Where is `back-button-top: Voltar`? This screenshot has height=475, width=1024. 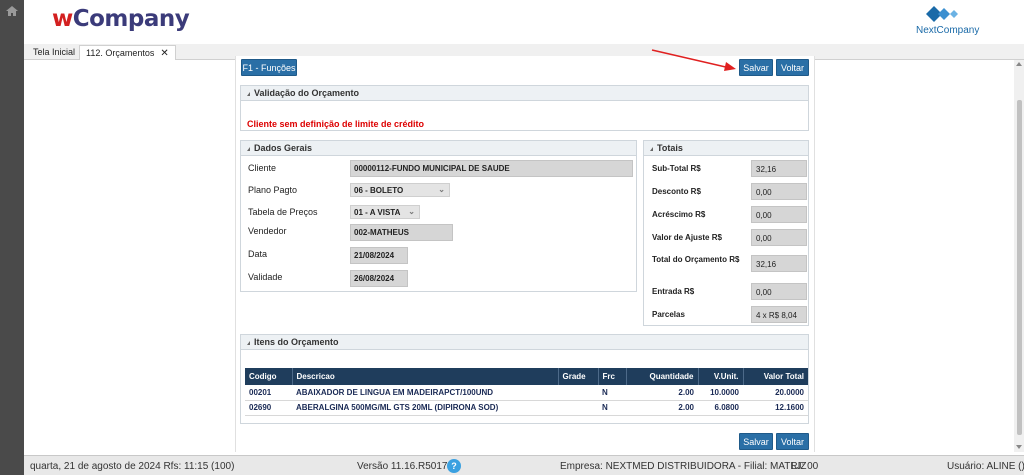 back-button-top: Voltar is located at coordinates (792, 67).